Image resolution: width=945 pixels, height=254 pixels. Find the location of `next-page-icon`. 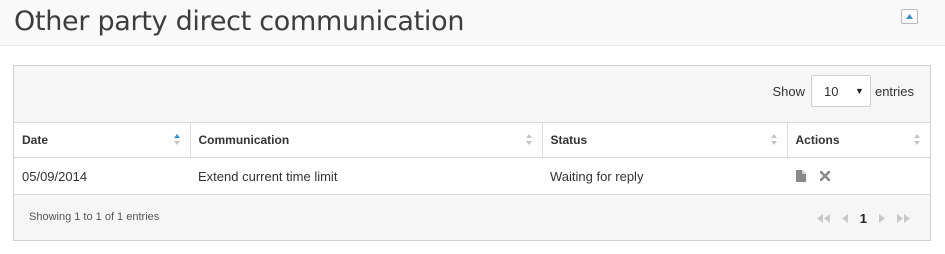

next-page-icon is located at coordinates (882, 218).